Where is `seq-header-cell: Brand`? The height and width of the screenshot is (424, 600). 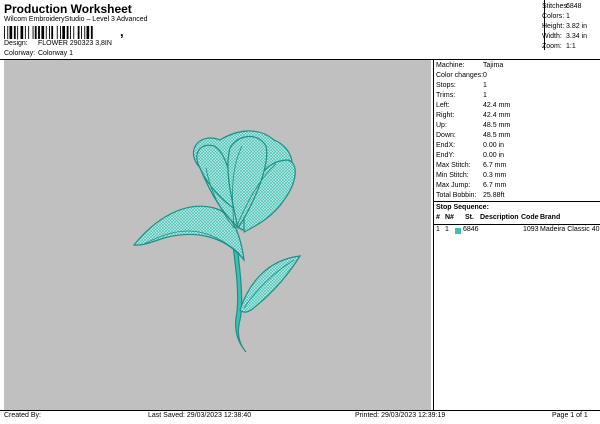
seq-header-cell: Brand is located at coordinates (550, 217).